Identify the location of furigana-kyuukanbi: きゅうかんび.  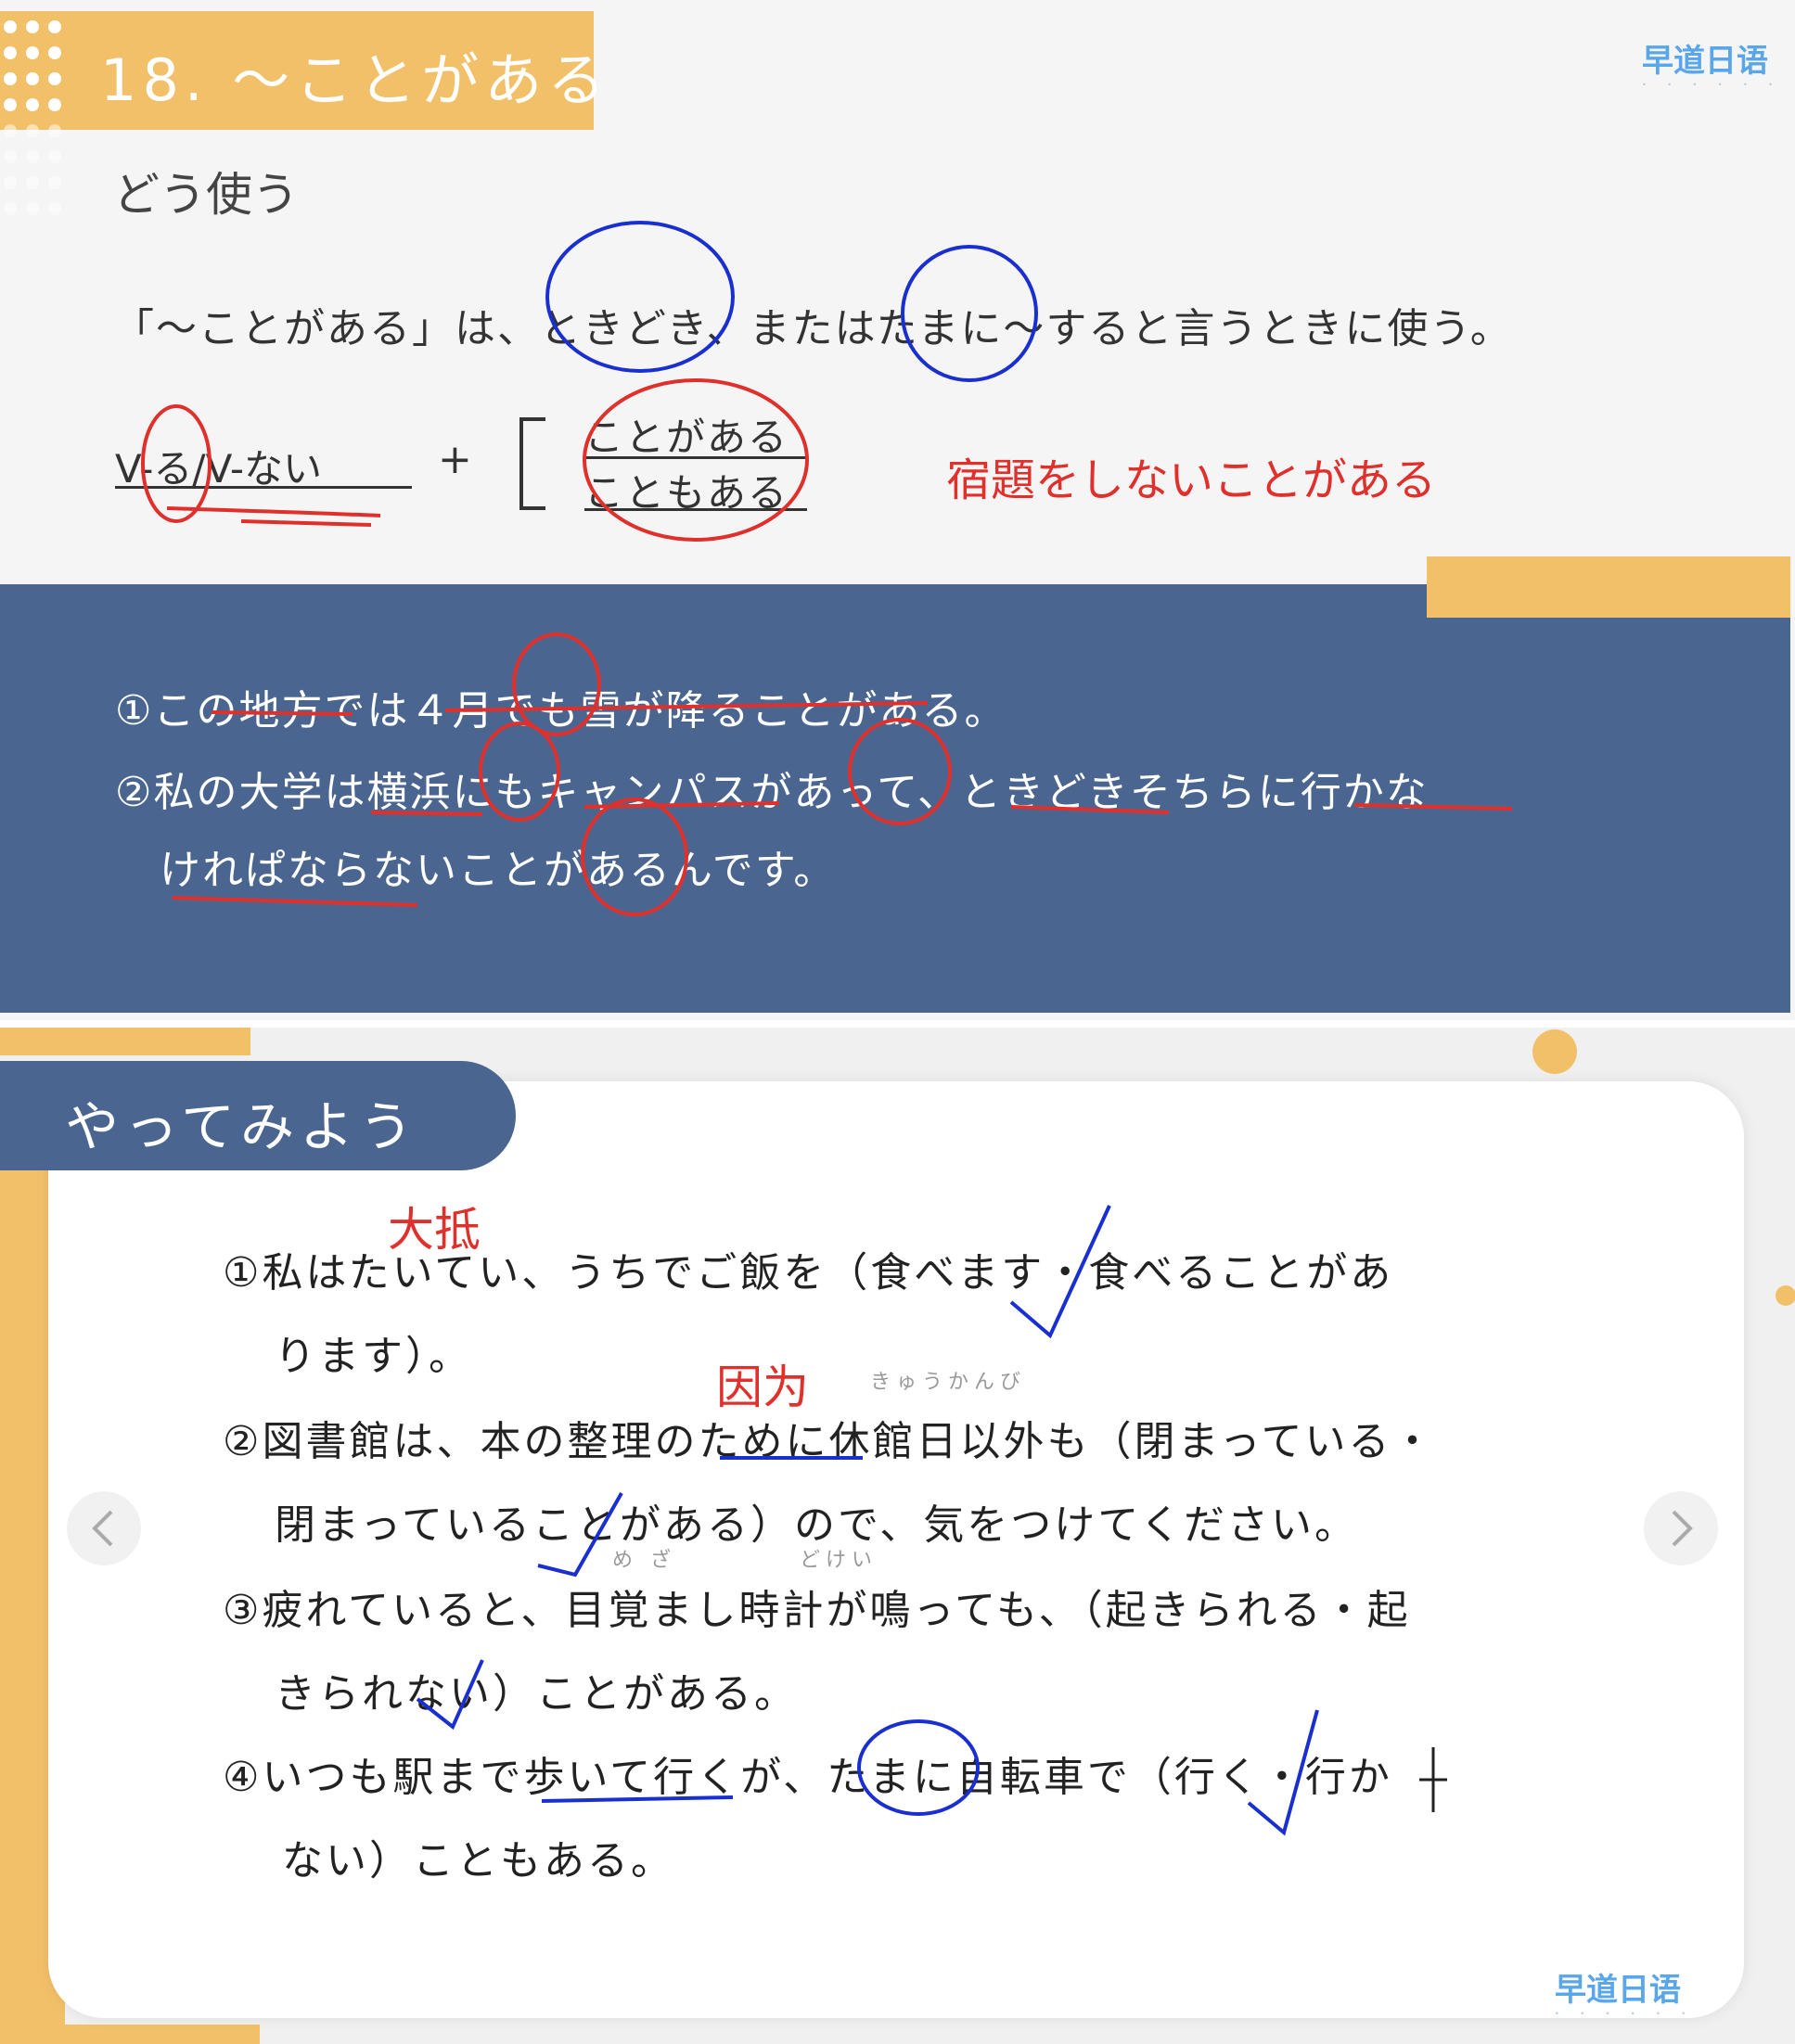
(948, 1382).